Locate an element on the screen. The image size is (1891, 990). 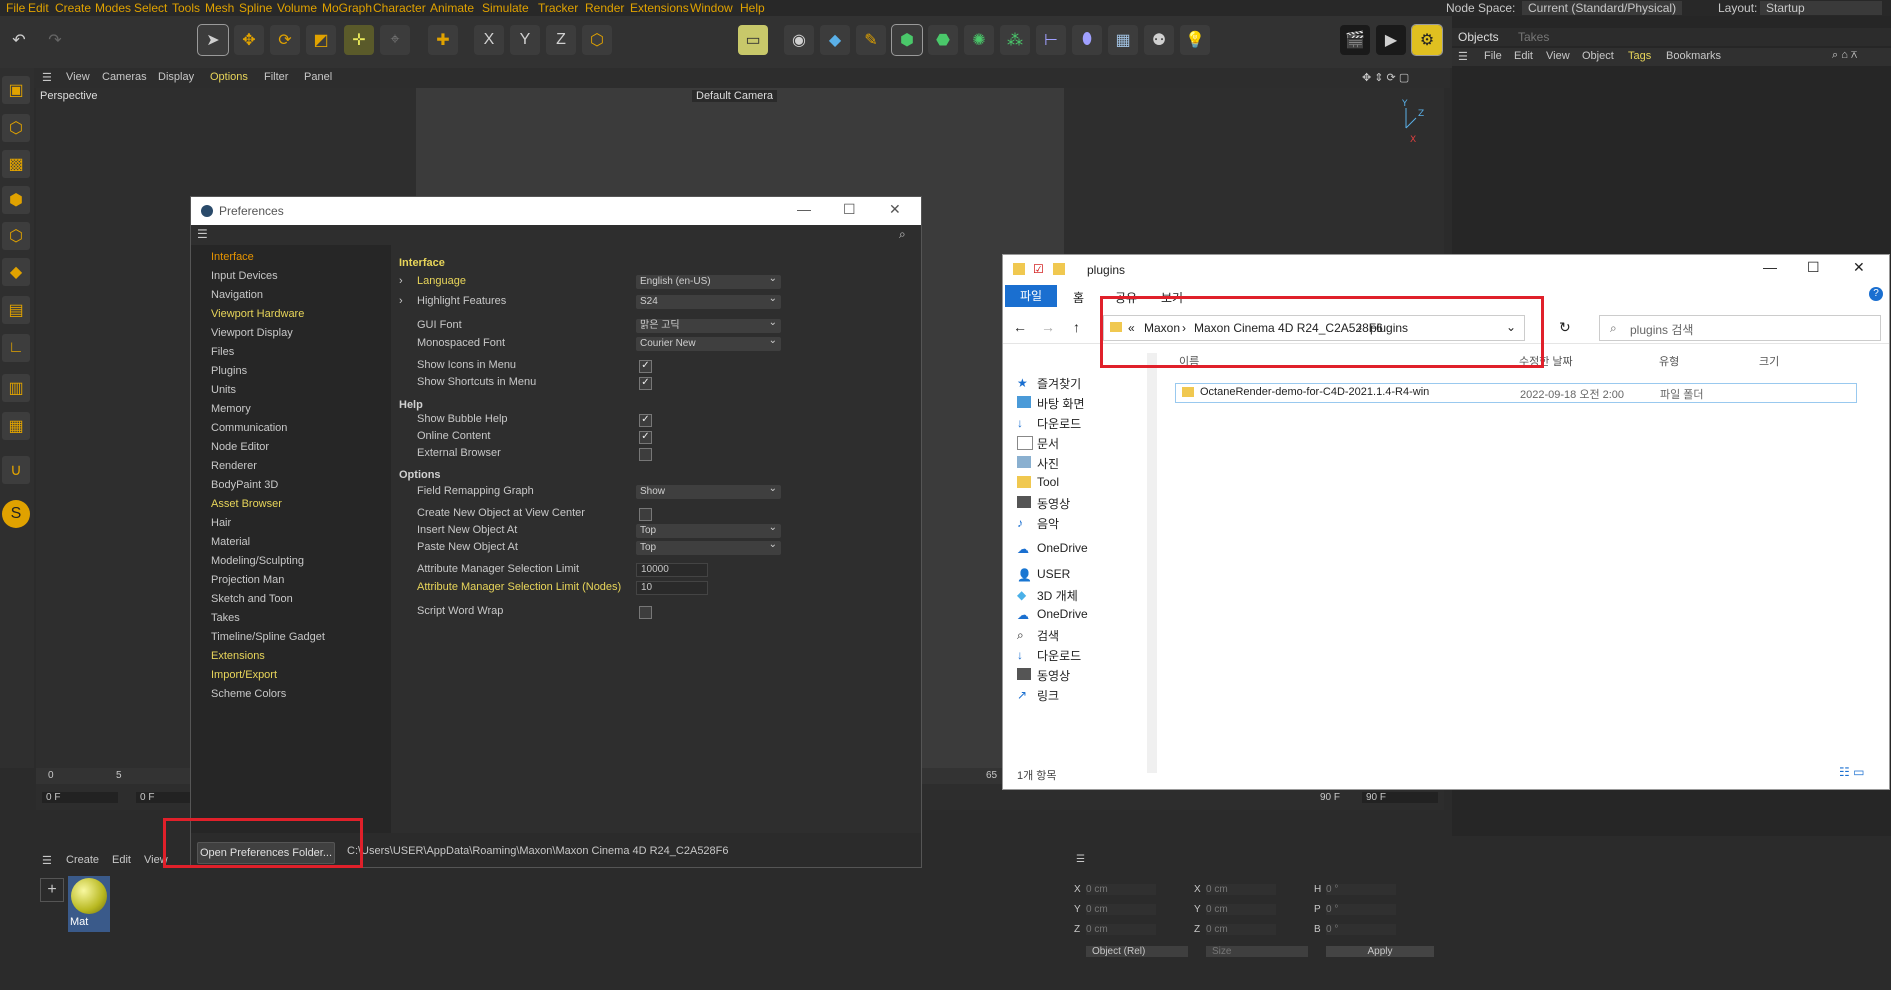
pref-nav-item: Asset Browser is located at coordinates (246, 504).